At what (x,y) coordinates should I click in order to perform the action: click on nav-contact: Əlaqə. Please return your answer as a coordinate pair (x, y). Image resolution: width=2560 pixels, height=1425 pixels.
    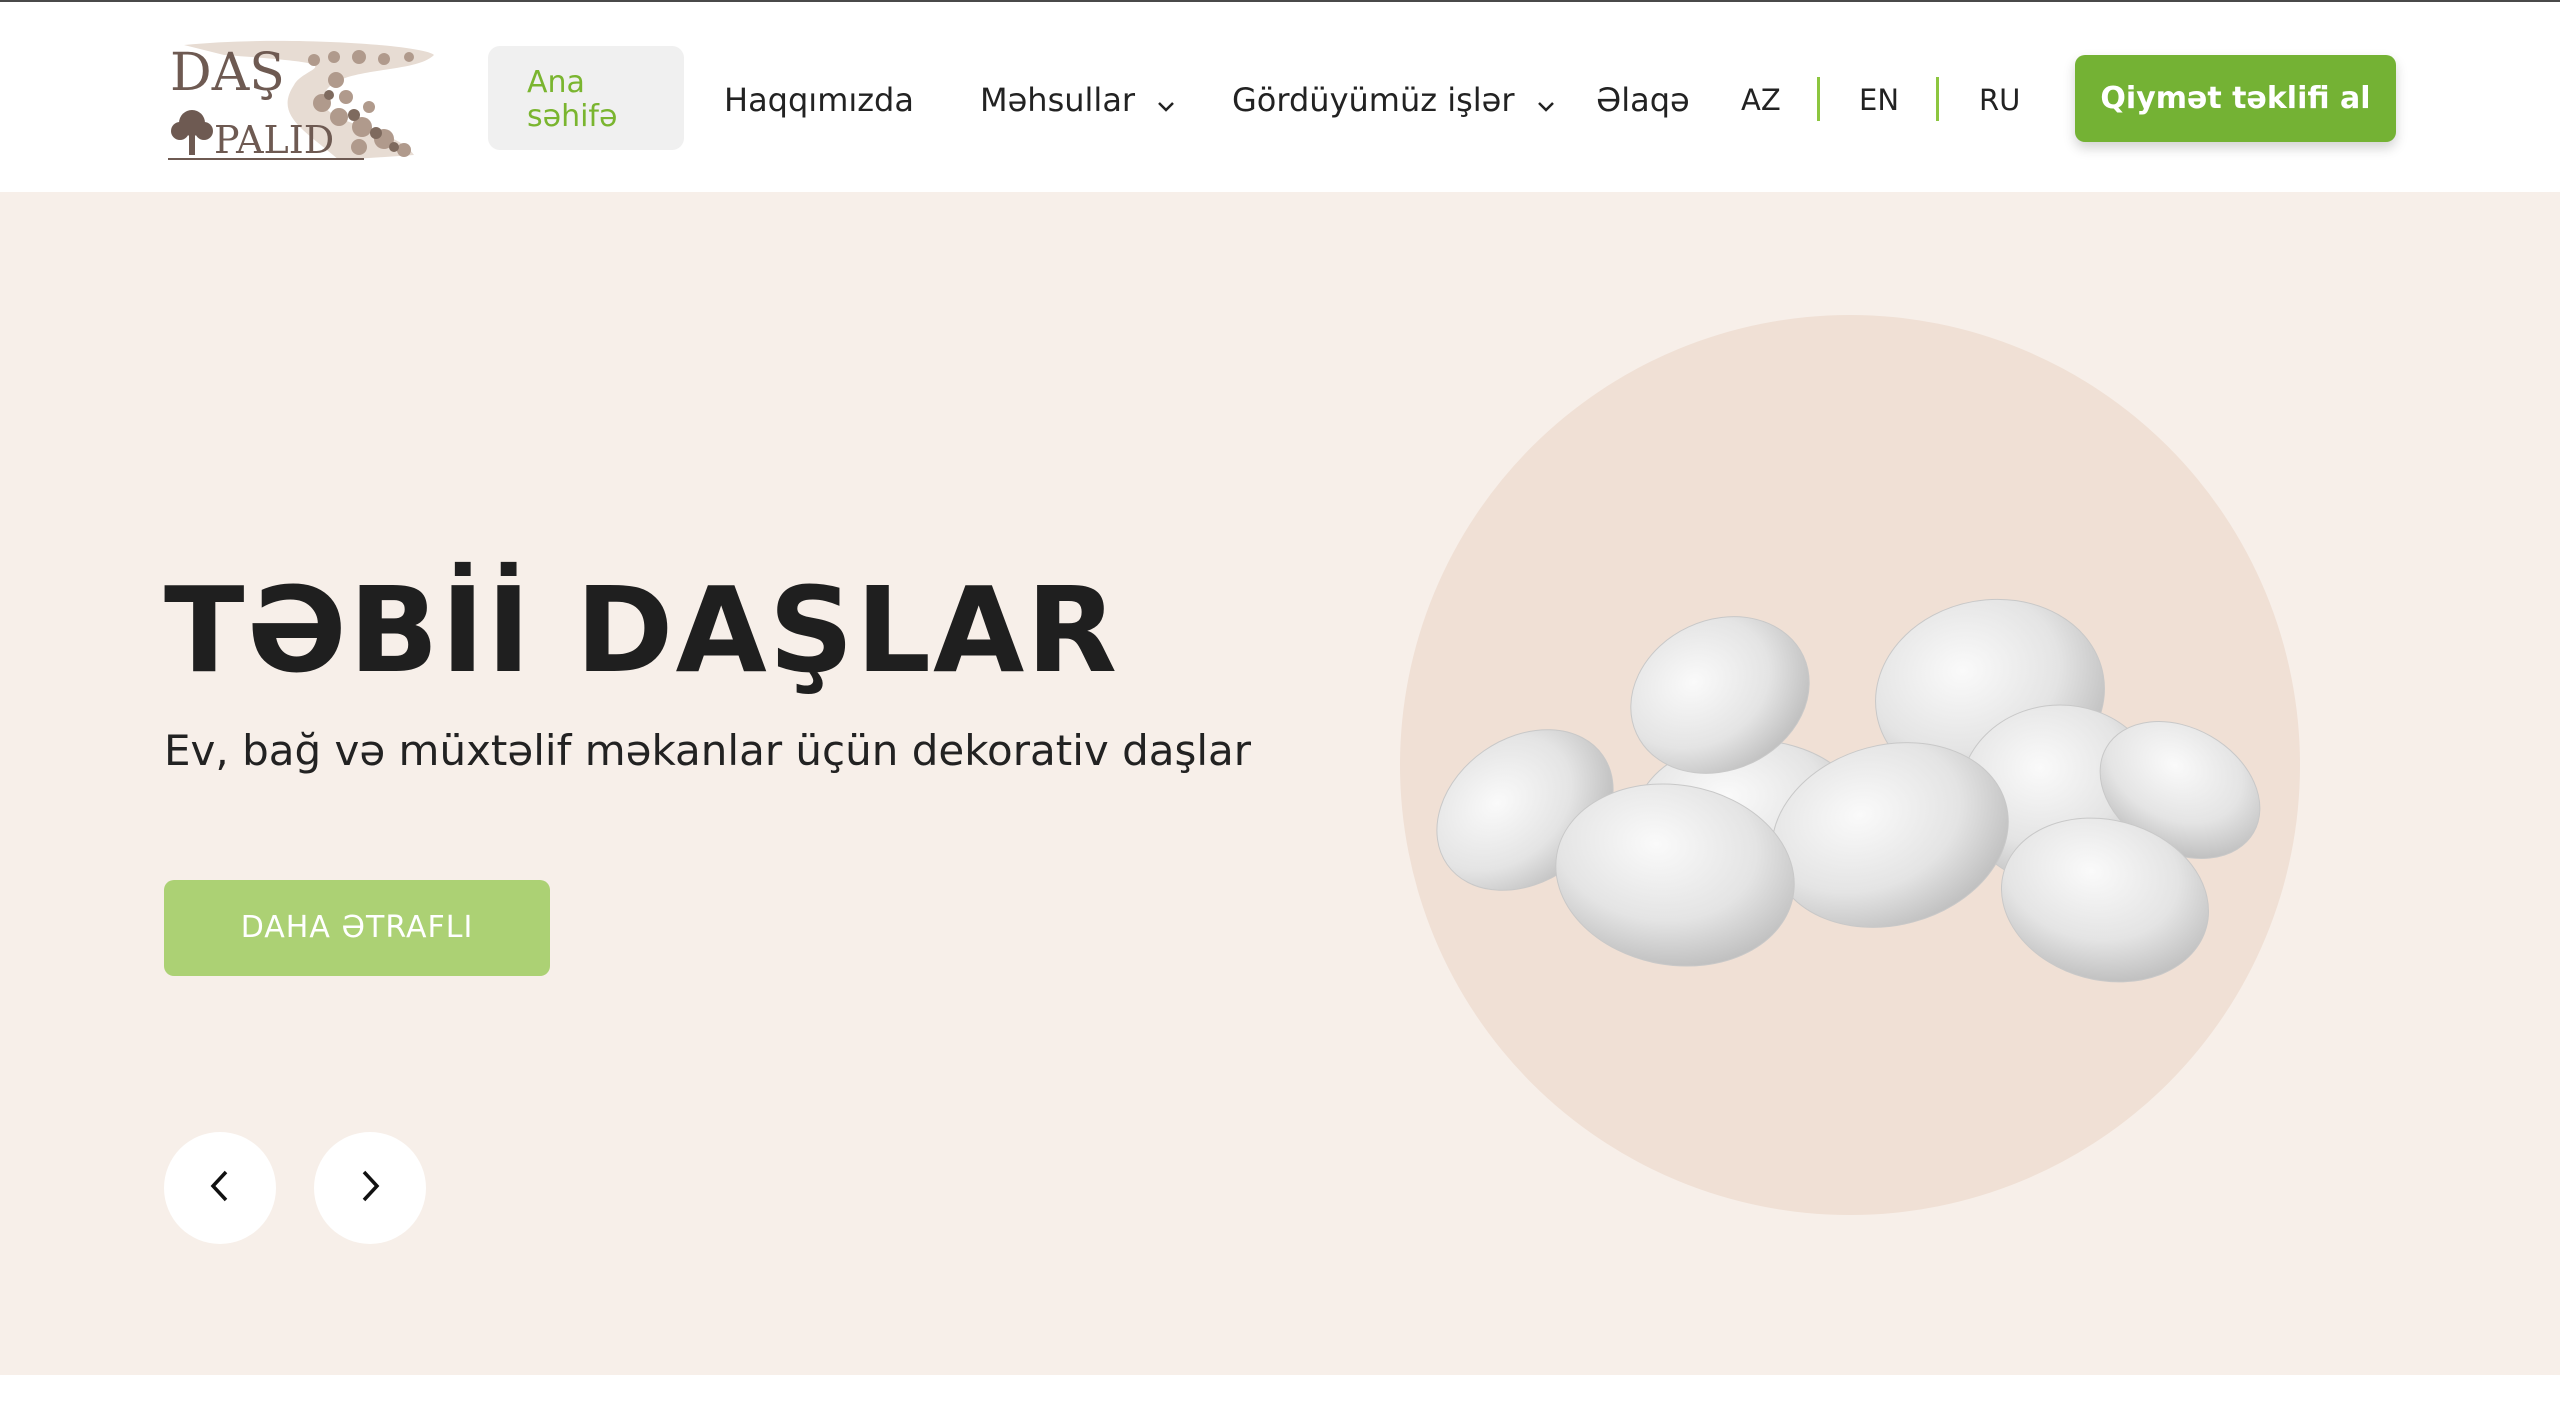
    Looking at the image, I should click on (1643, 100).